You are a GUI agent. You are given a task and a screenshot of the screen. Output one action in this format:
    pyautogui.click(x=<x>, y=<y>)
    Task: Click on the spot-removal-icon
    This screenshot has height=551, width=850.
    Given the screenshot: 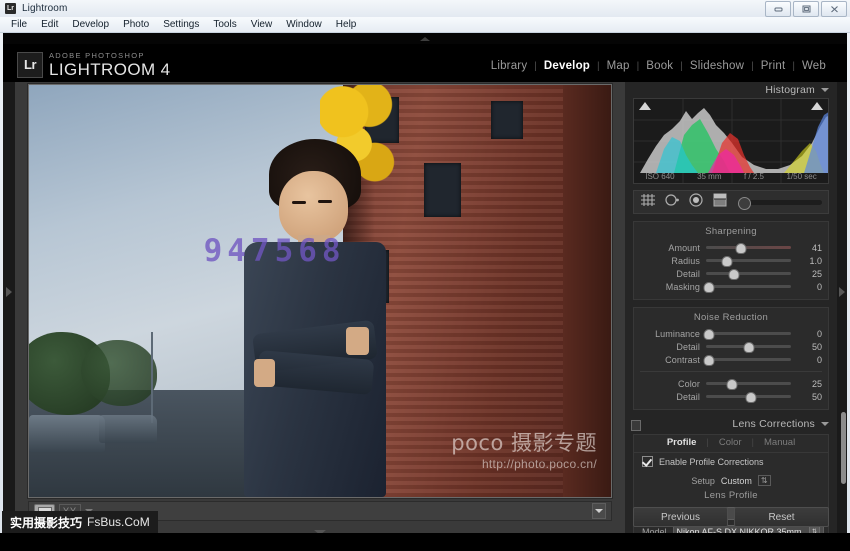 What is the action you would take?
    pyautogui.click(x=672, y=202)
    